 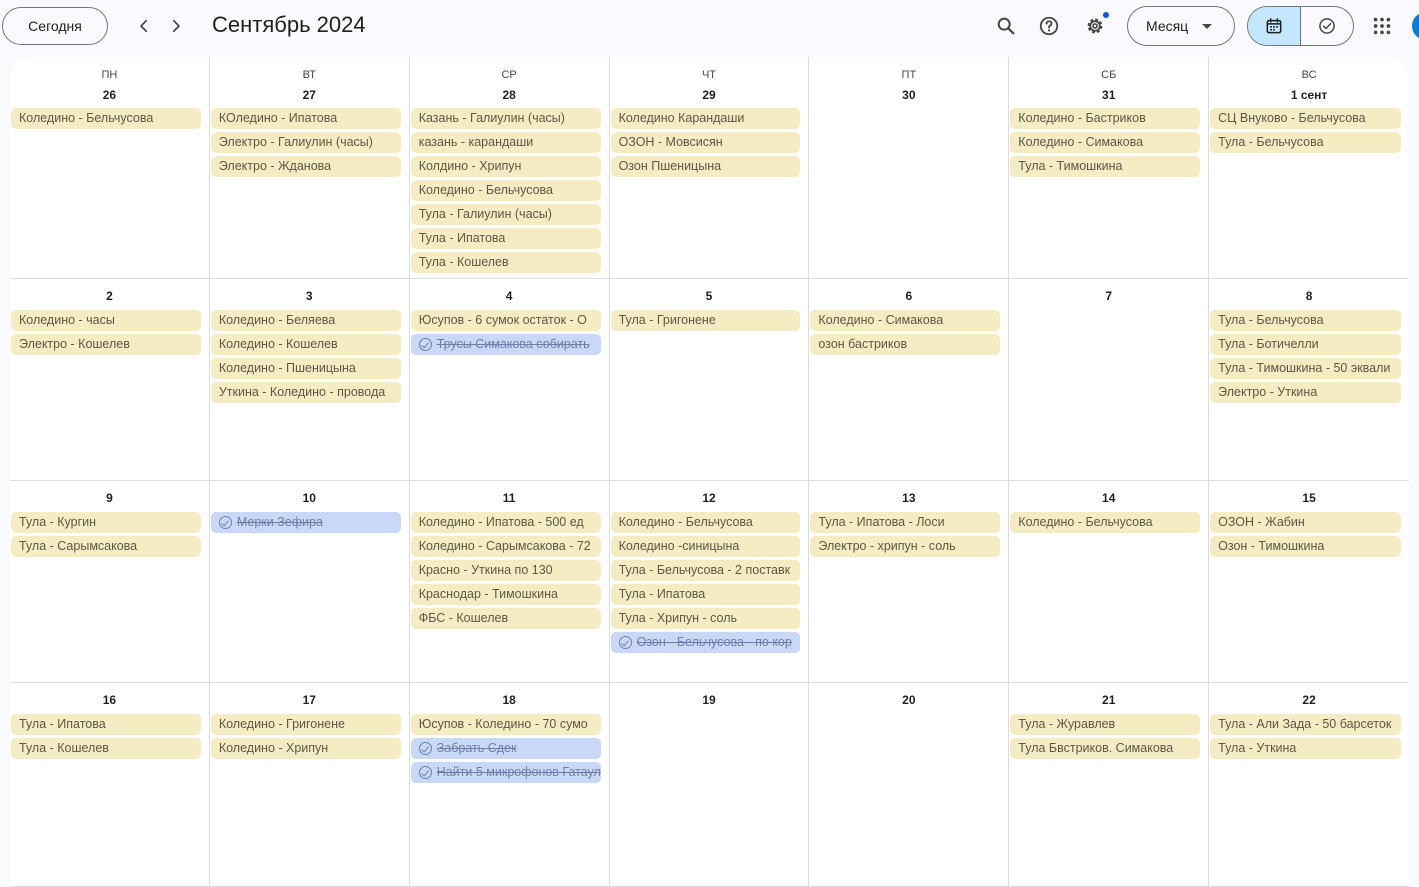 I want to click on day-number: 13, so click(x=908, y=498).